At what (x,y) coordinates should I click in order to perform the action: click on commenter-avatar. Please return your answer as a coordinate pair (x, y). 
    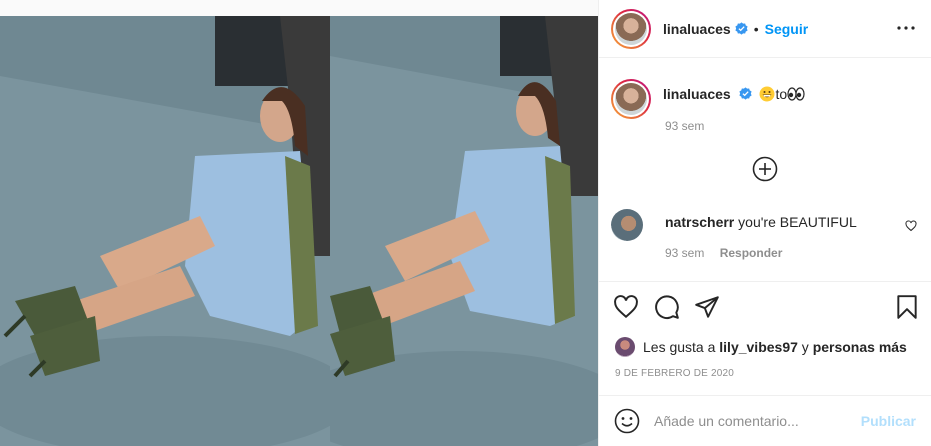
    Looking at the image, I should click on (627, 225).